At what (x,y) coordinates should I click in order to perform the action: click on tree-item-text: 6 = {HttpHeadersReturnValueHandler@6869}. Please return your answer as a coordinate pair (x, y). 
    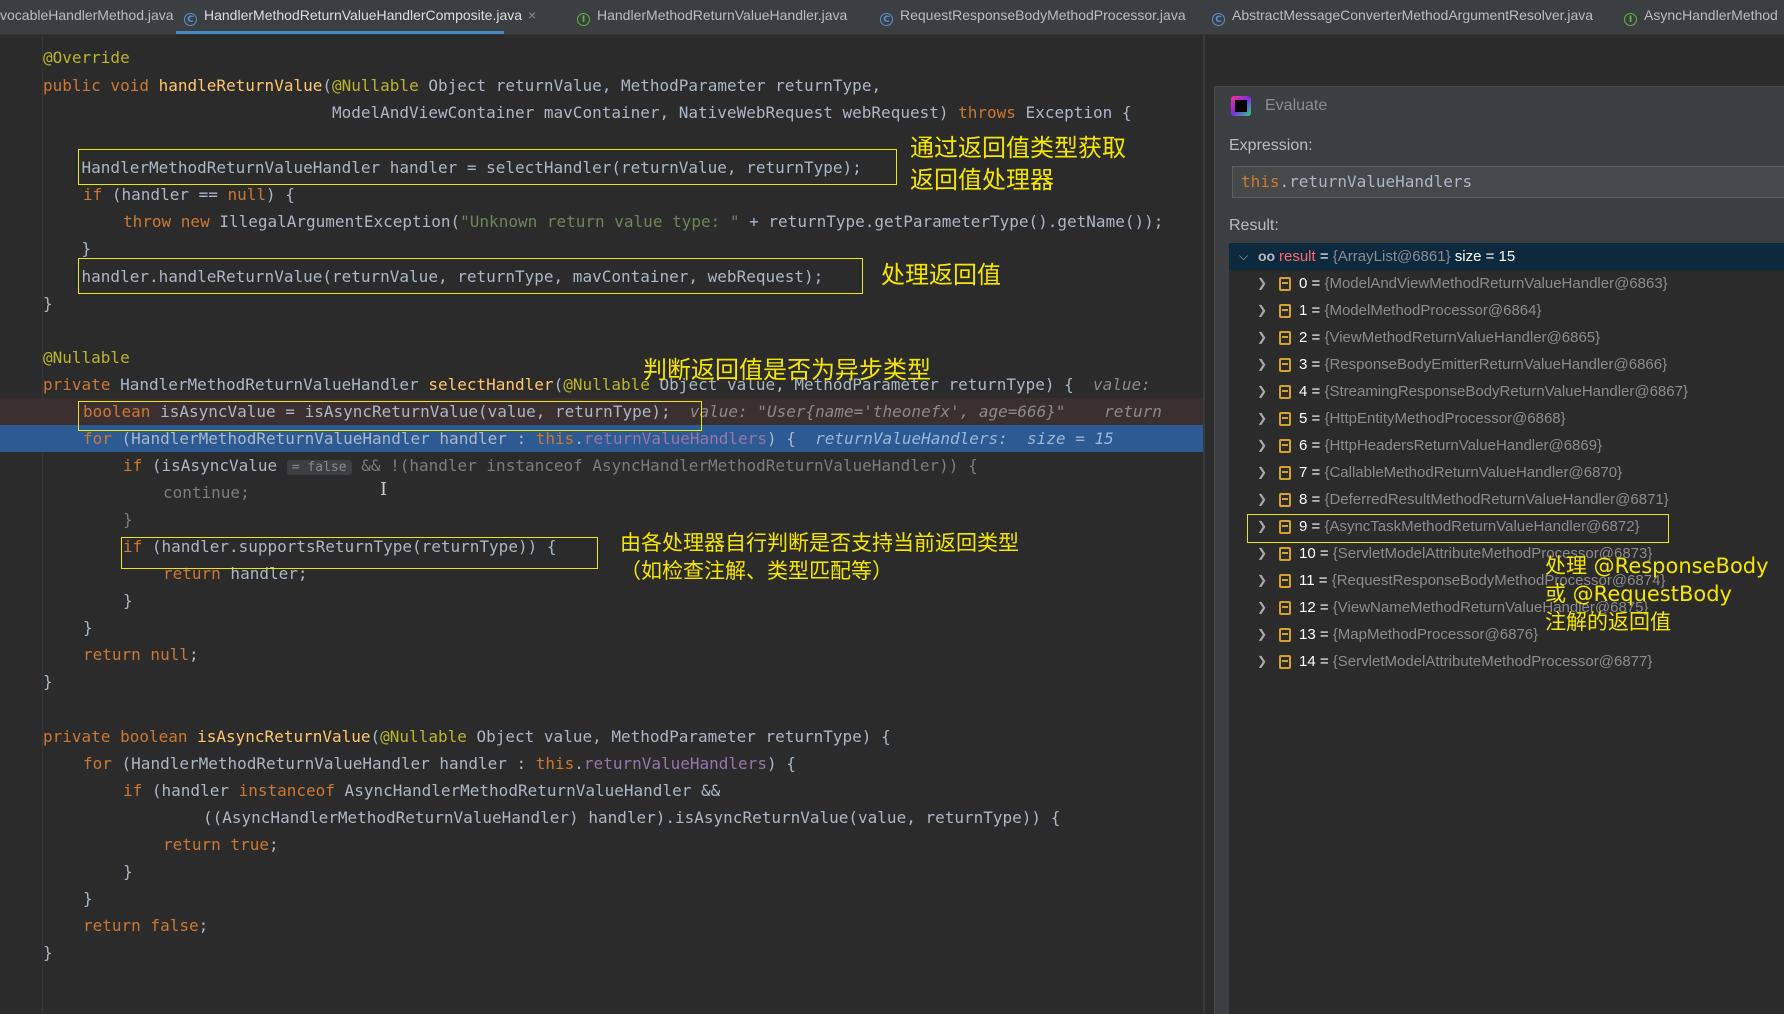
    Looking at the image, I should click on (1451, 445).